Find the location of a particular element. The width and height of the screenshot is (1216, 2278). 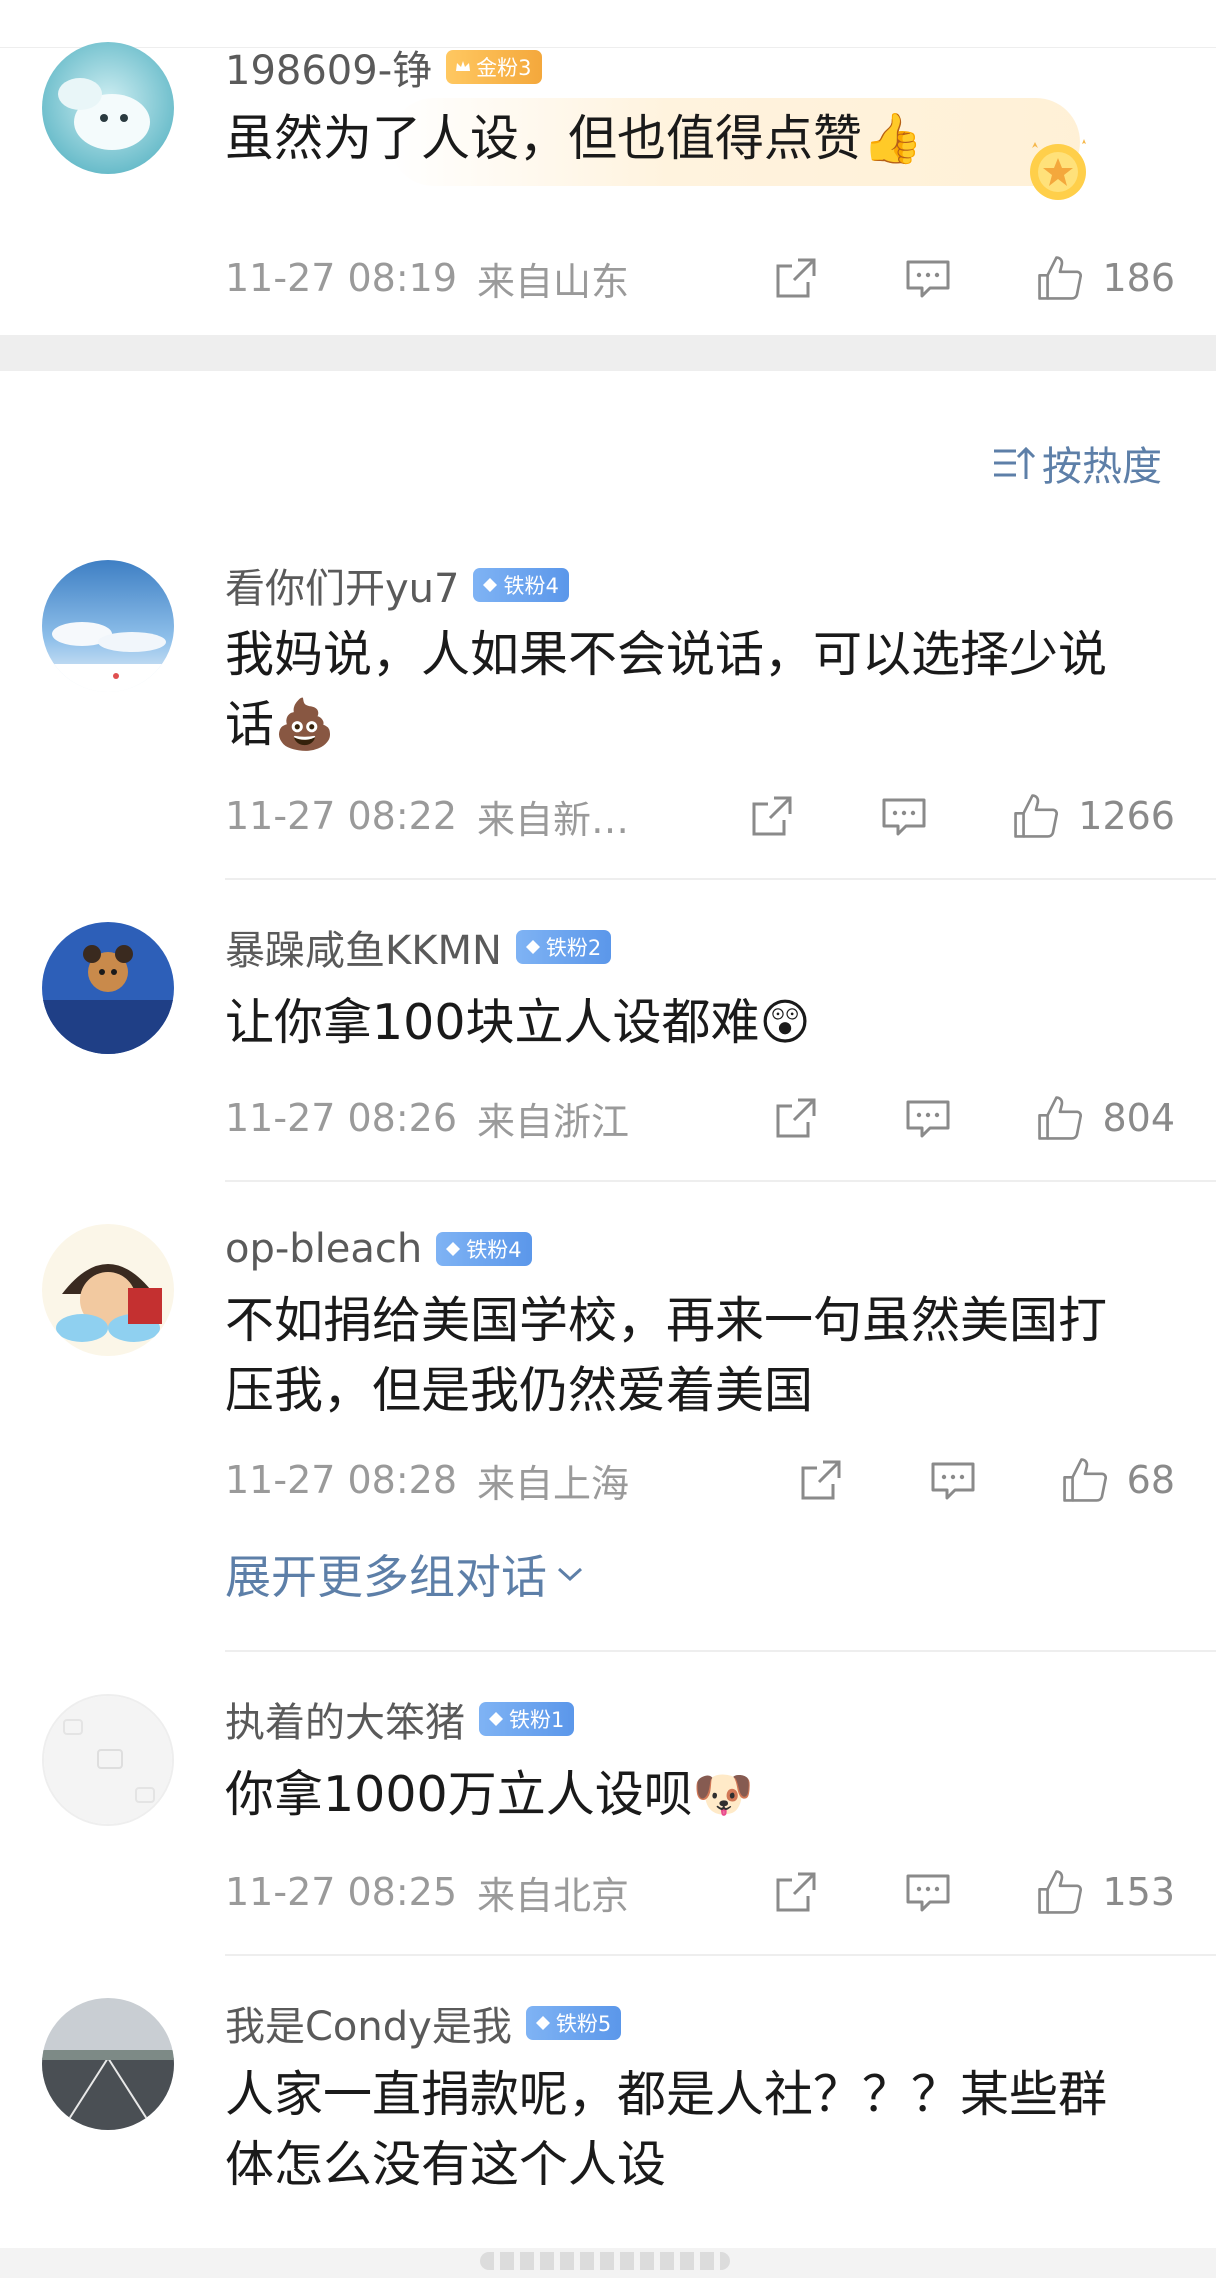

comment-text: 人家一直捐款呢，都是人社？？？某些群体怎么没有这个人设 is located at coordinates (666, 2129).